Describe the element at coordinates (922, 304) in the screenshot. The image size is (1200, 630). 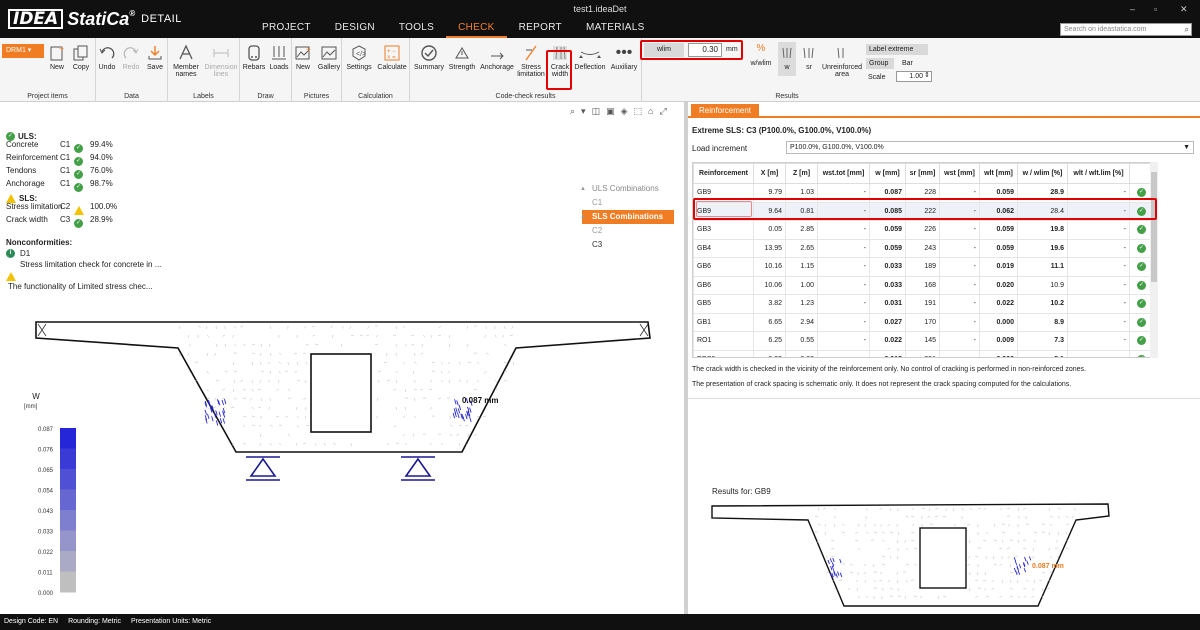
I see `table-row: GB5 3.82 1.23-0.031 191-0.022 10.2- ✓` at that location.